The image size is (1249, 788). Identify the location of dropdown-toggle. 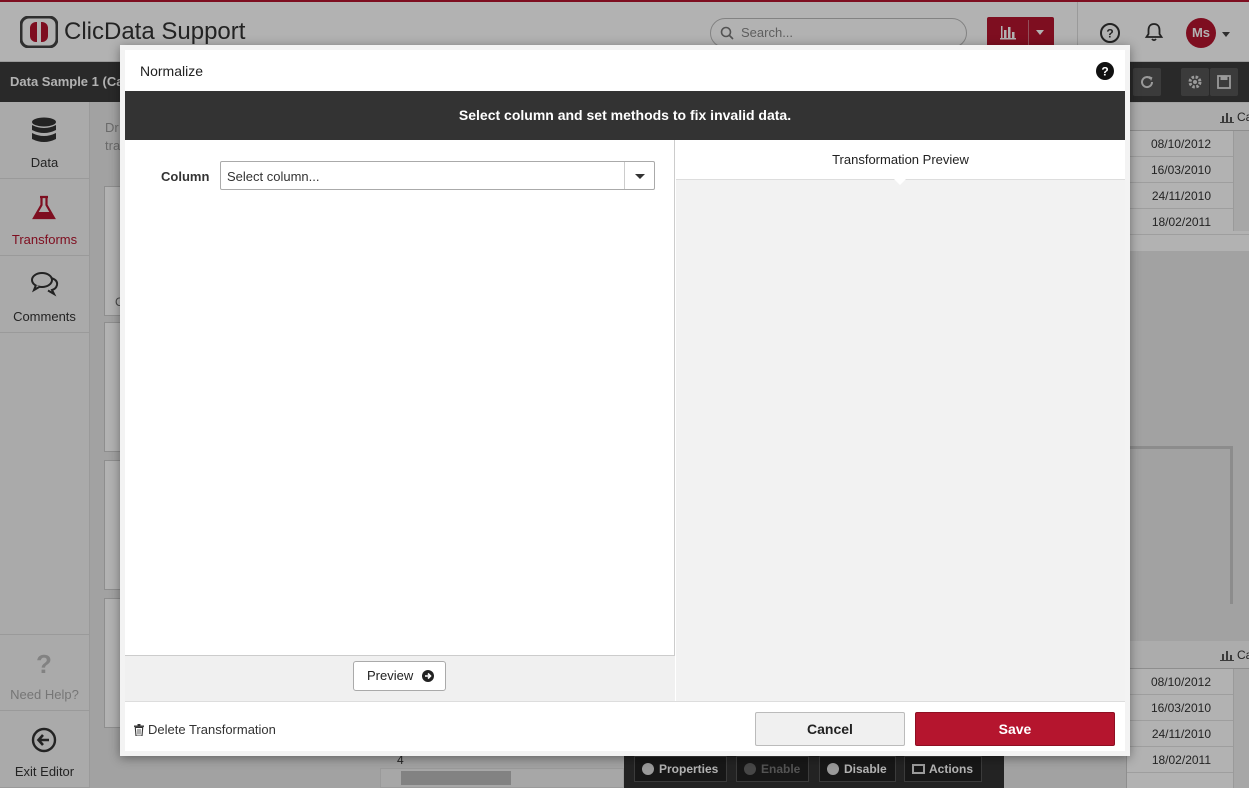
(639, 175).